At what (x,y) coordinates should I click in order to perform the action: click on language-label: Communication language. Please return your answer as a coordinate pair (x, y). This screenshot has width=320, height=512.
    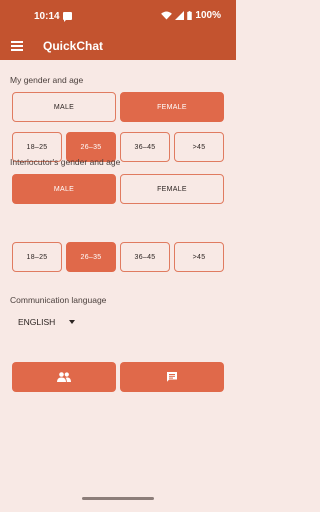
    Looking at the image, I should click on (58, 300).